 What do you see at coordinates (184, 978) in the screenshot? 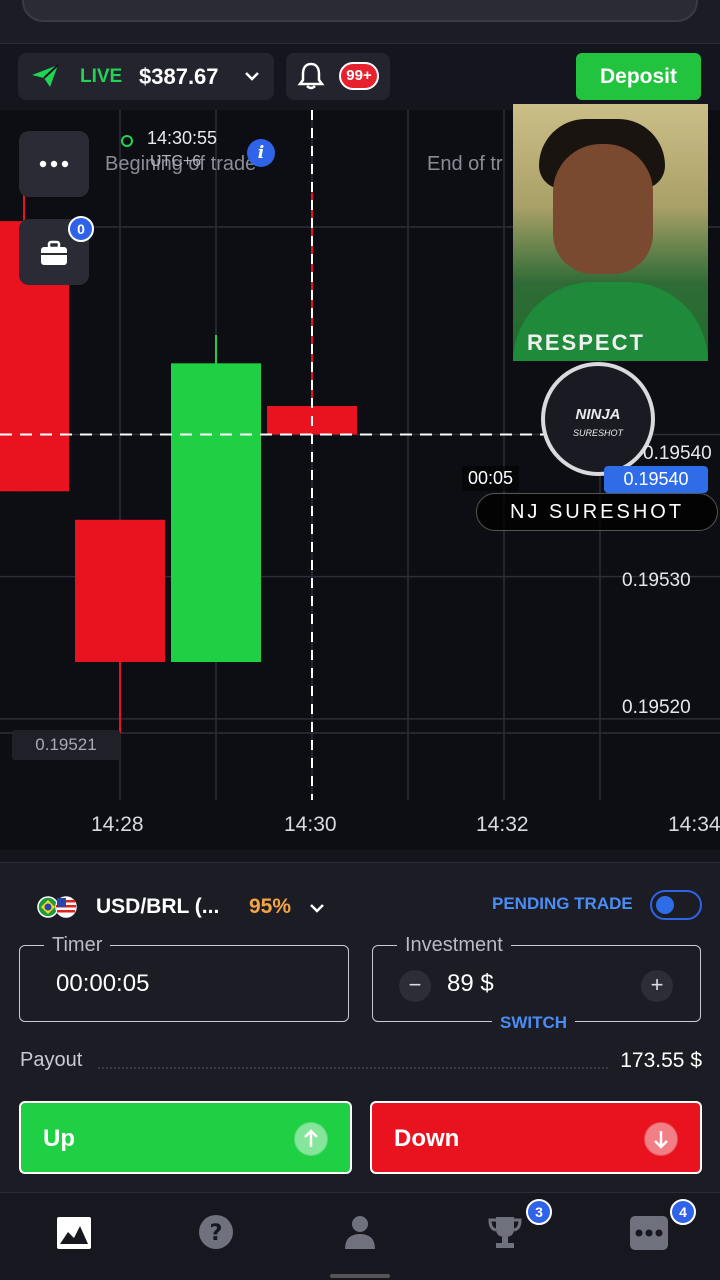
I see `timer-field: Timer 00:00:05` at bounding box center [184, 978].